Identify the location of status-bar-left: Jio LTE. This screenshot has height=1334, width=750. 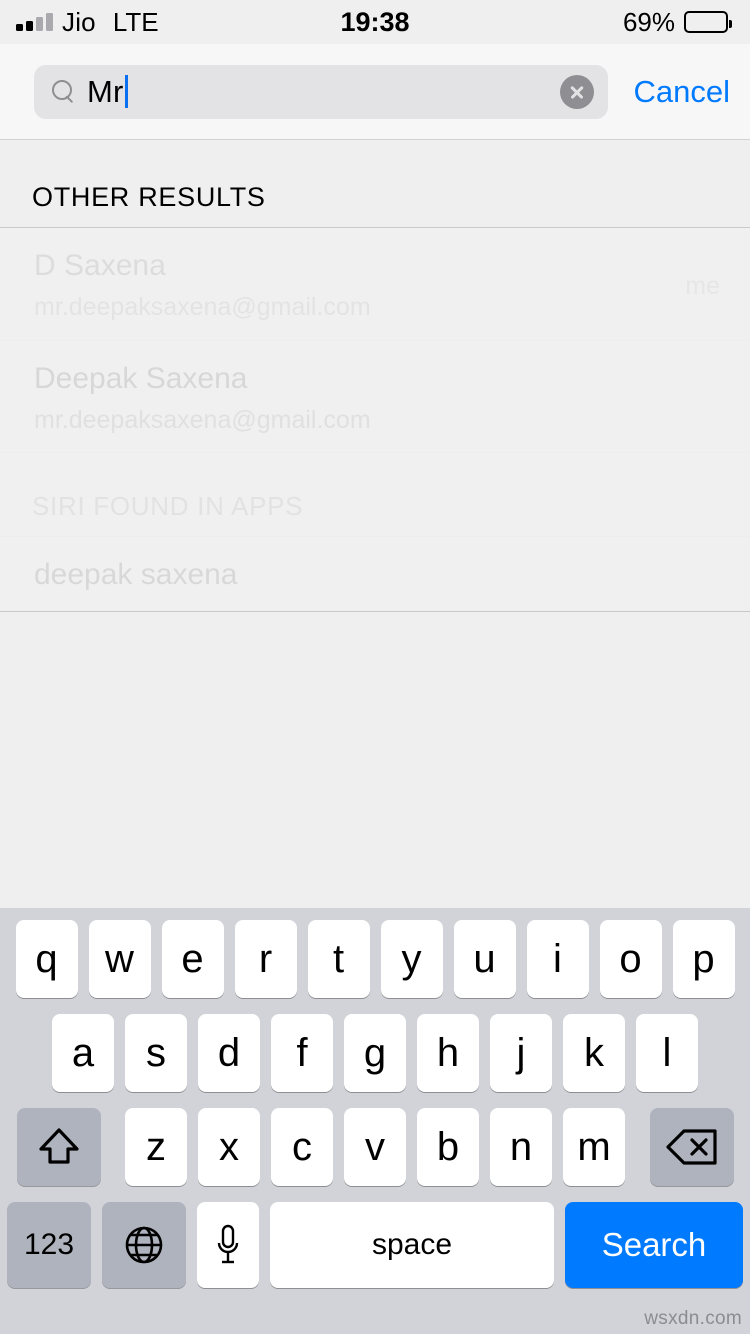
(87, 22).